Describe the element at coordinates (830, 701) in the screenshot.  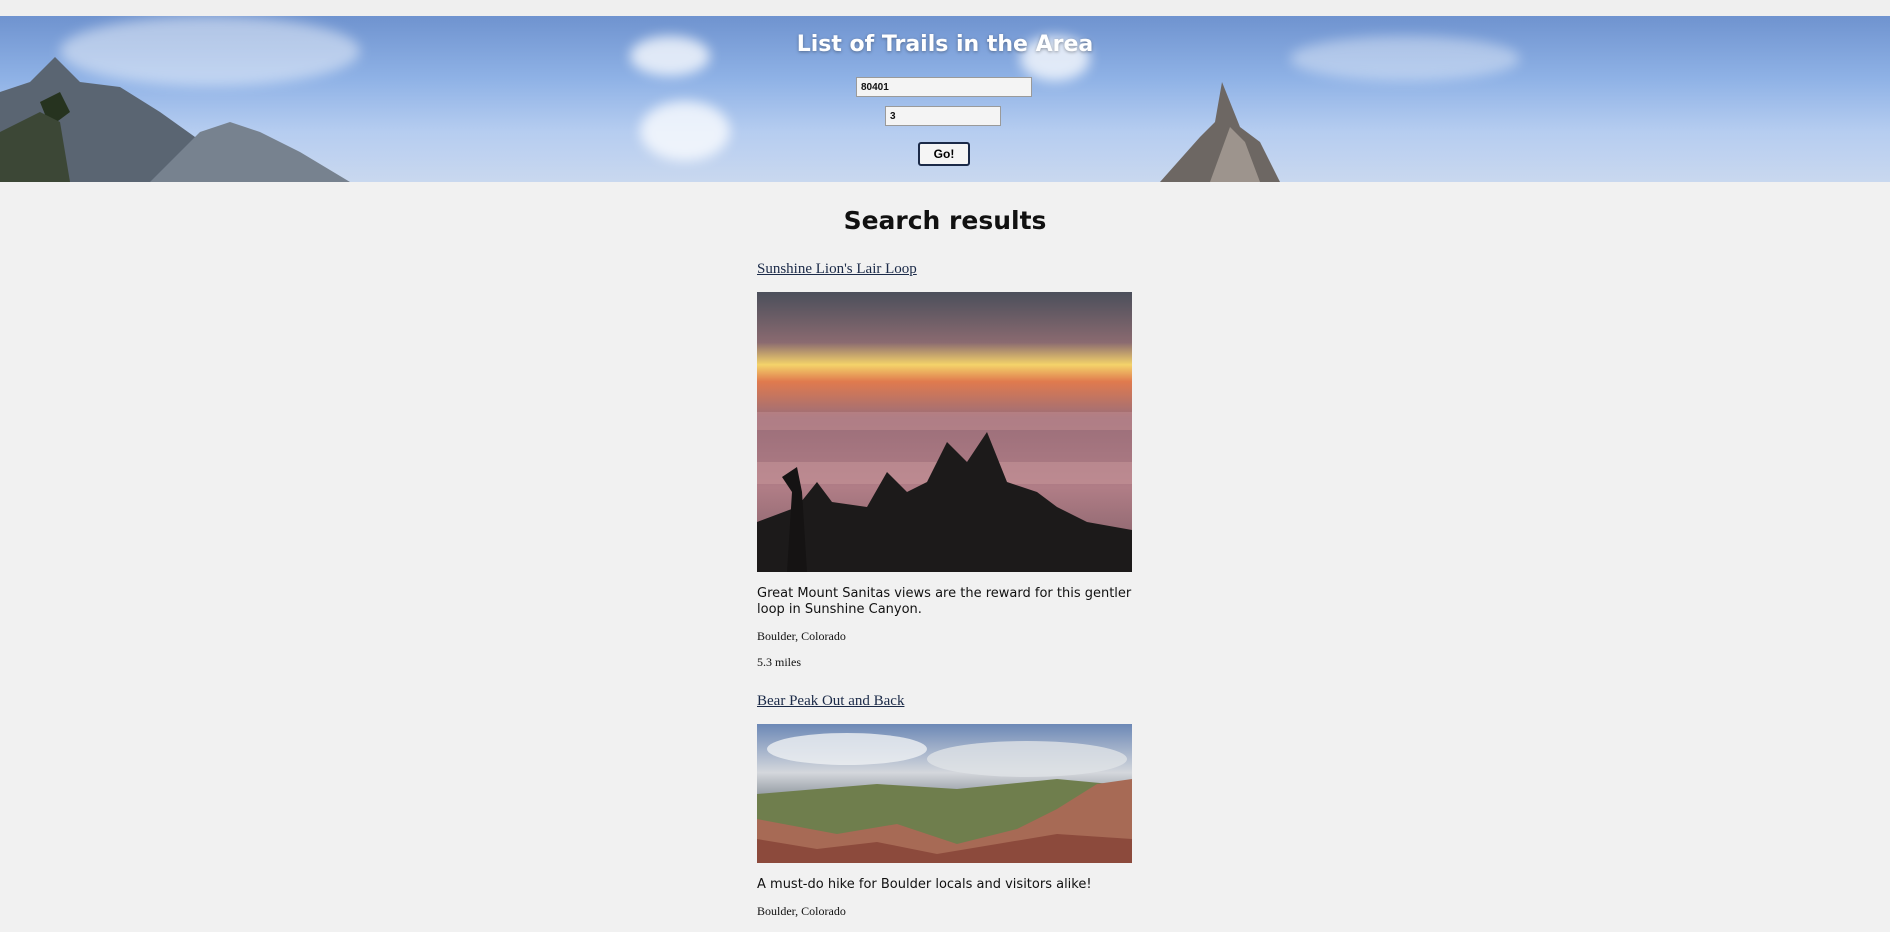
I see `trail-name-link: Bear Peak Out and Back` at that location.